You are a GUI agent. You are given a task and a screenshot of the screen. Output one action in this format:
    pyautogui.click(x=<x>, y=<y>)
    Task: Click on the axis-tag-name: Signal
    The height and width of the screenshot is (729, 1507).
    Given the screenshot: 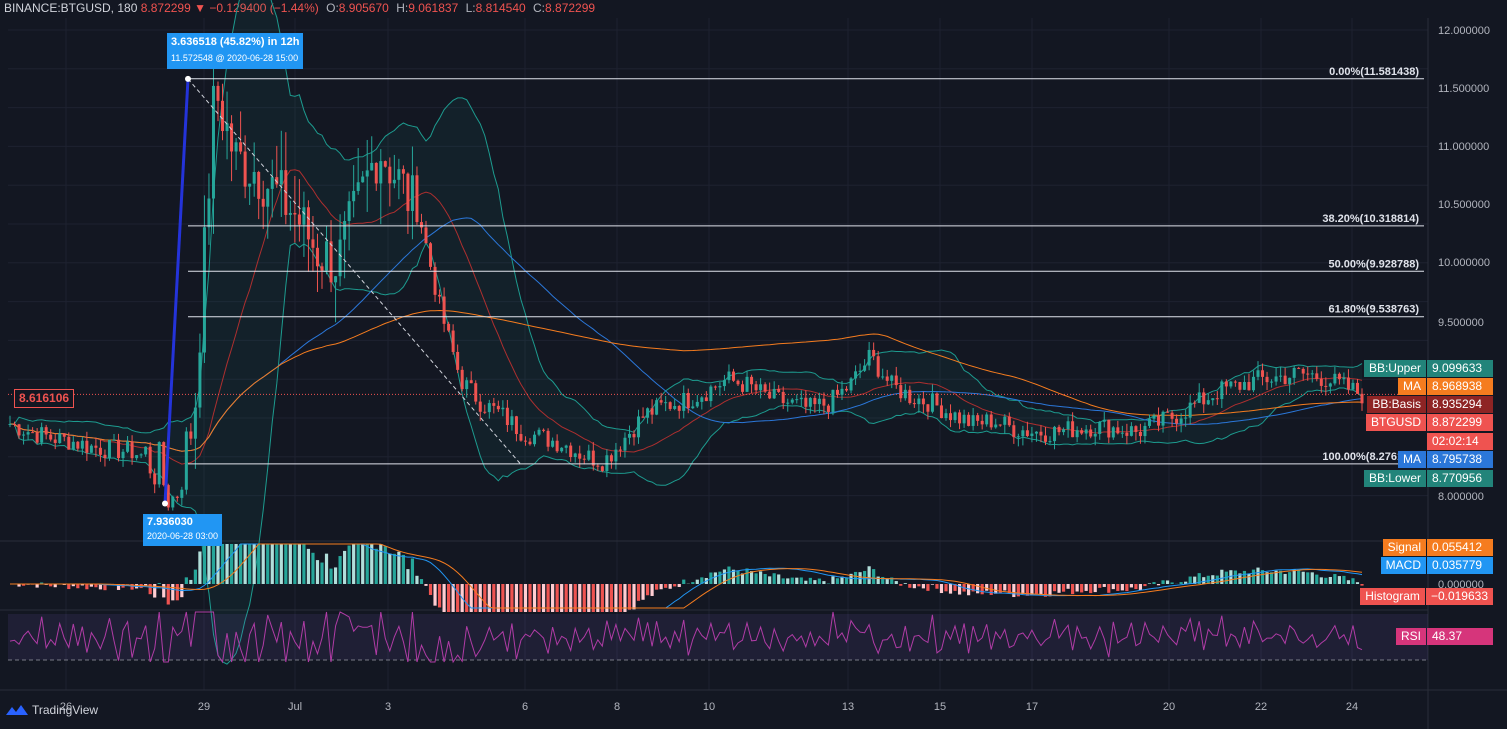 What is the action you would take?
    pyautogui.click(x=1404, y=547)
    